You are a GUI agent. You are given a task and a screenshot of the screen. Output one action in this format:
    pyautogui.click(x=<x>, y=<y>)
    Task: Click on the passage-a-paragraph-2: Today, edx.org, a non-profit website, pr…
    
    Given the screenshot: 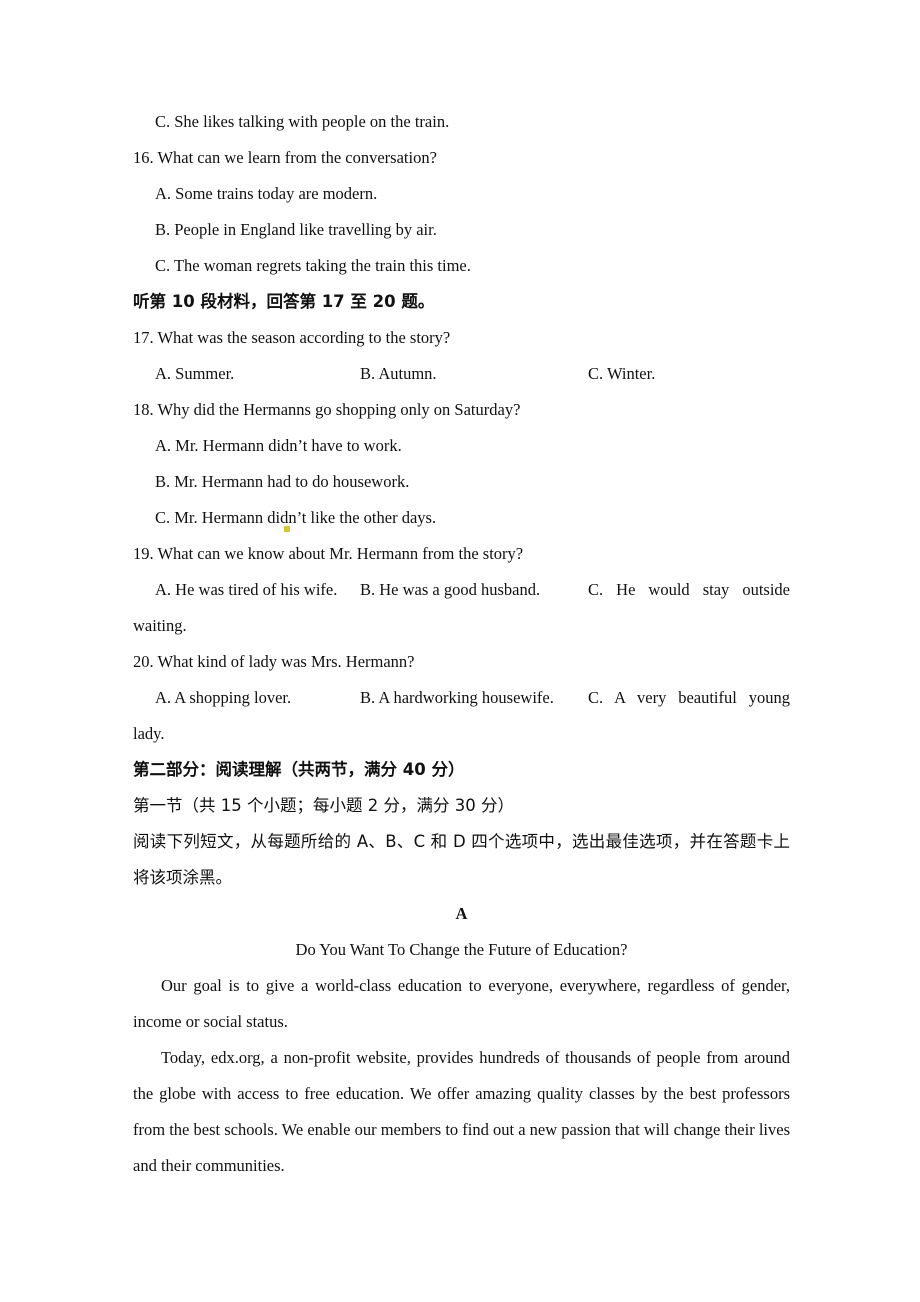 What is the action you would take?
    pyautogui.click(x=461, y=1111)
    